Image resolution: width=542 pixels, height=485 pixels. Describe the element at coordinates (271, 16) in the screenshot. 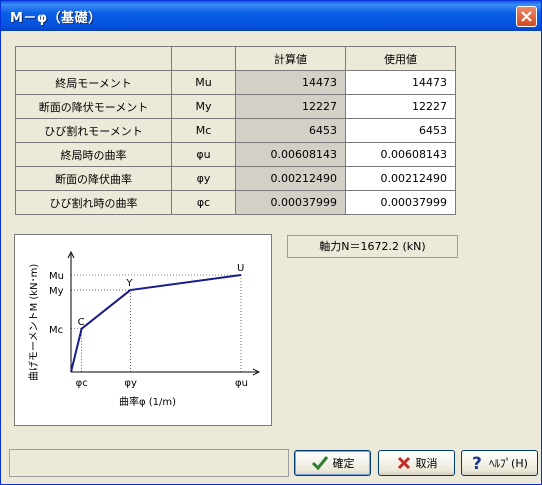

I see `title-bar: M－φ（基礎）` at that location.